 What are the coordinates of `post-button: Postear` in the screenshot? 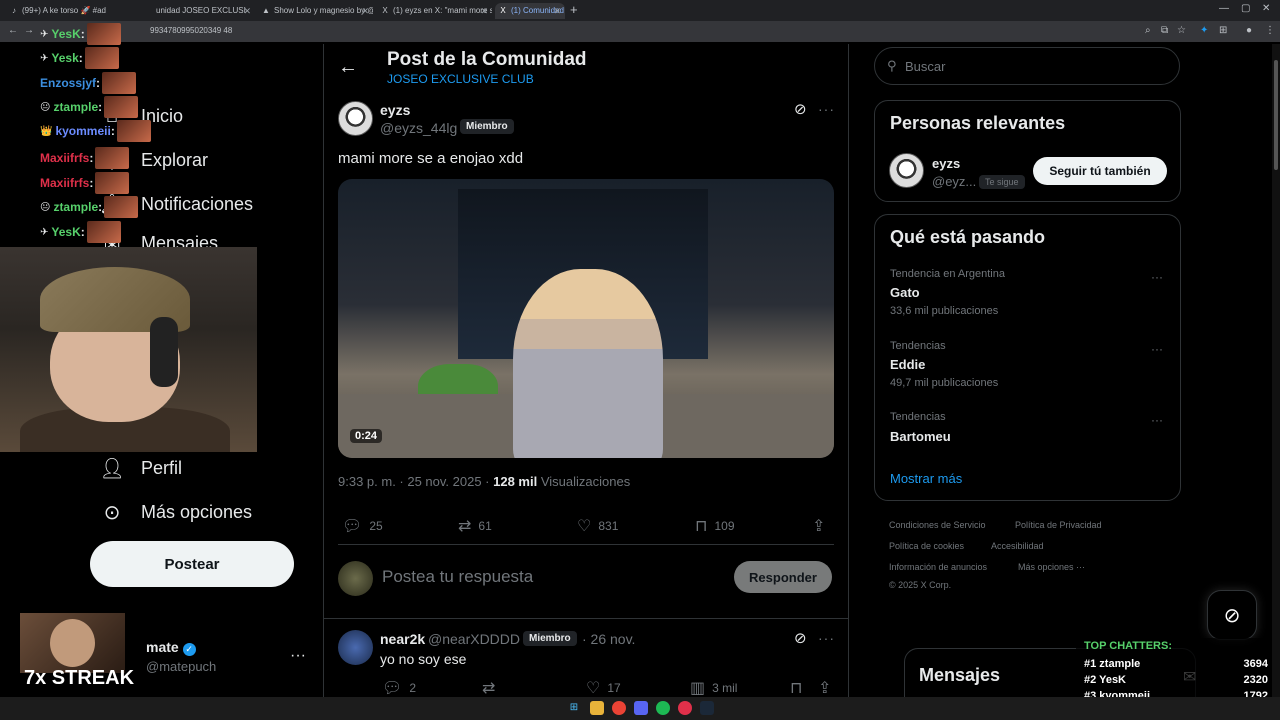 It's located at (192, 564).